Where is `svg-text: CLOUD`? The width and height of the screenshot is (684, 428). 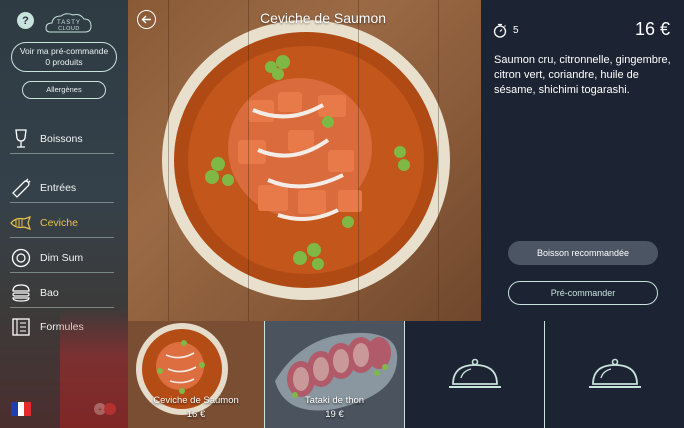 svg-text: CLOUD is located at coordinates (69, 29).